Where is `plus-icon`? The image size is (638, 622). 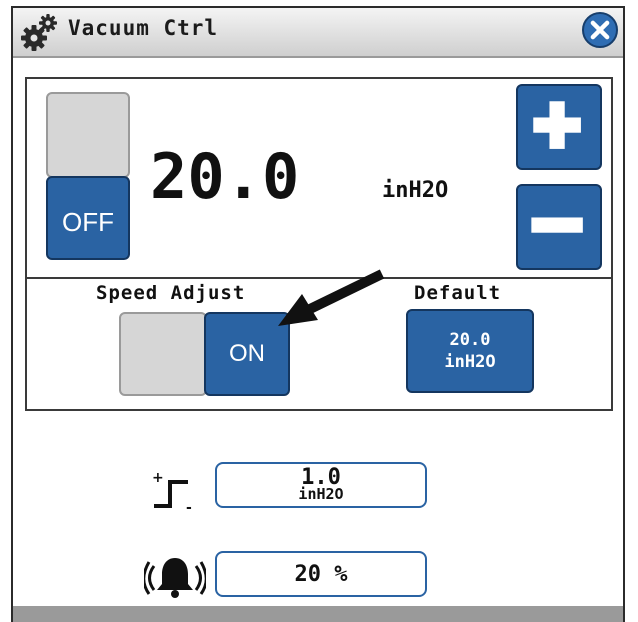
plus-icon is located at coordinates (557, 125).